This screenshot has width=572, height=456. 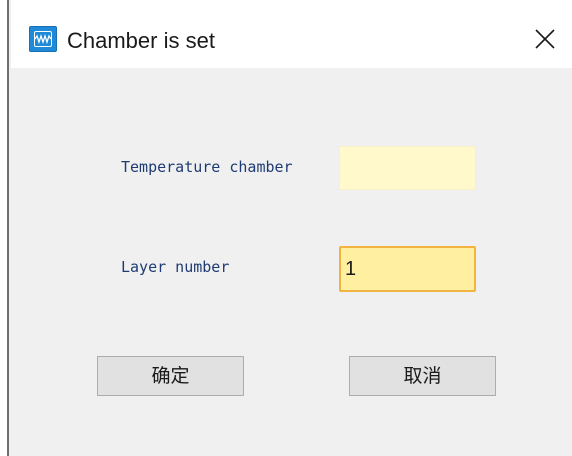 I want to click on close-button, so click(x=544, y=40).